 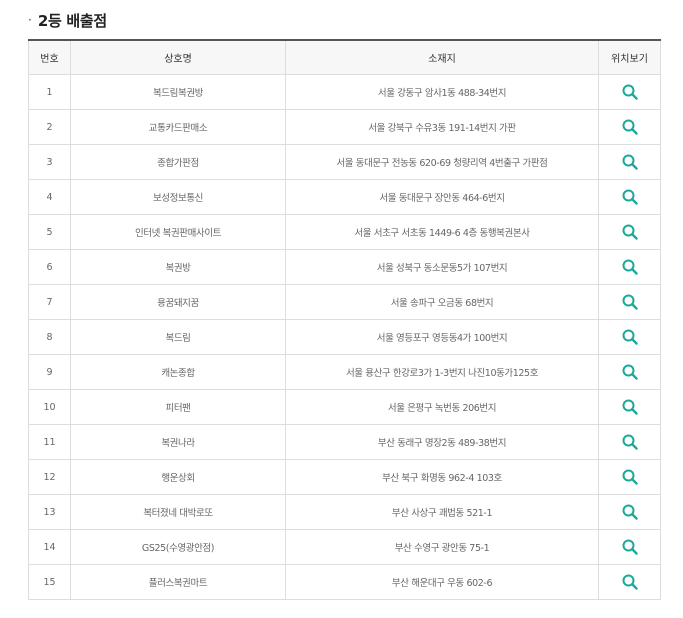 I want to click on row-number: 1, so click(x=49, y=92).